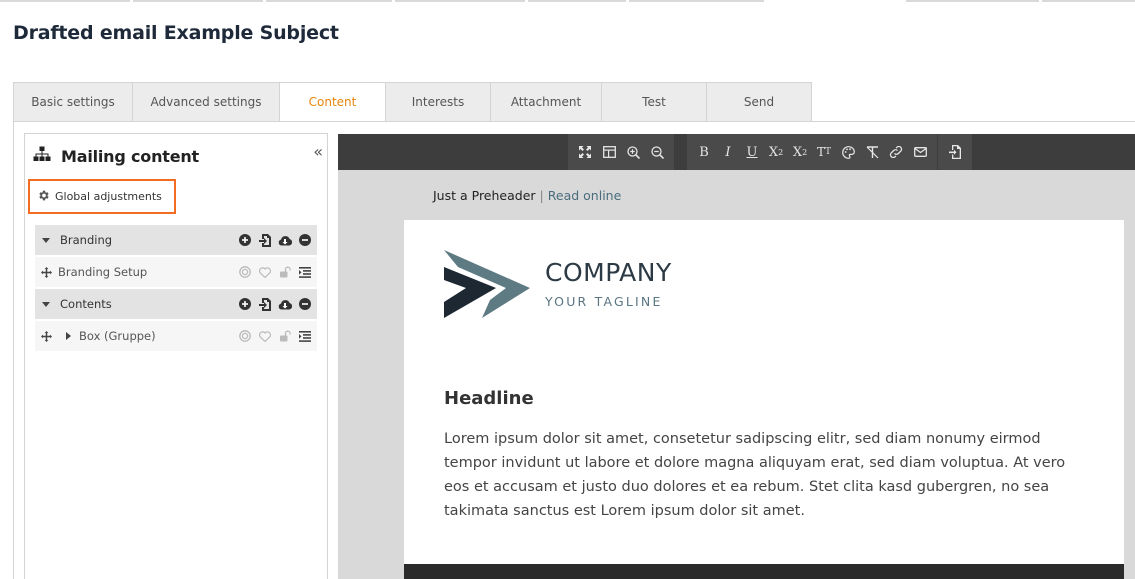 The height and width of the screenshot is (579, 1135). What do you see at coordinates (333, 102) in the screenshot?
I see `tab-content: Content` at bounding box center [333, 102].